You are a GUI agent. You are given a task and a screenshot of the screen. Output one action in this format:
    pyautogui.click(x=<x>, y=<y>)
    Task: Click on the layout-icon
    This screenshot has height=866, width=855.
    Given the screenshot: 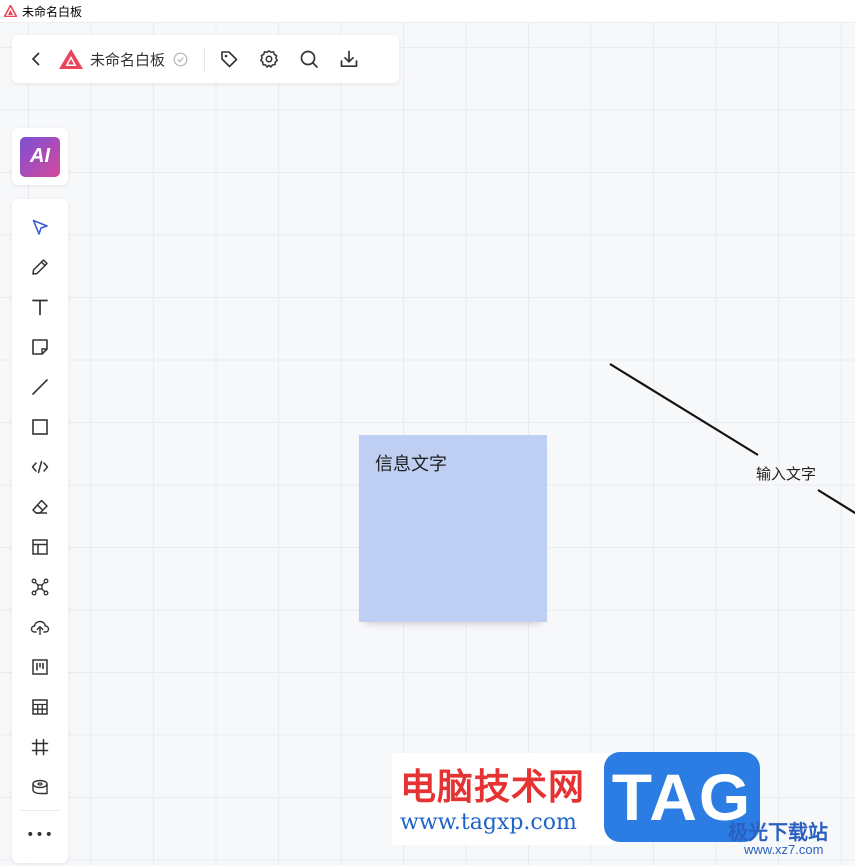 What is the action you would take?
    pyautogui.click(x=40, y=547)
    